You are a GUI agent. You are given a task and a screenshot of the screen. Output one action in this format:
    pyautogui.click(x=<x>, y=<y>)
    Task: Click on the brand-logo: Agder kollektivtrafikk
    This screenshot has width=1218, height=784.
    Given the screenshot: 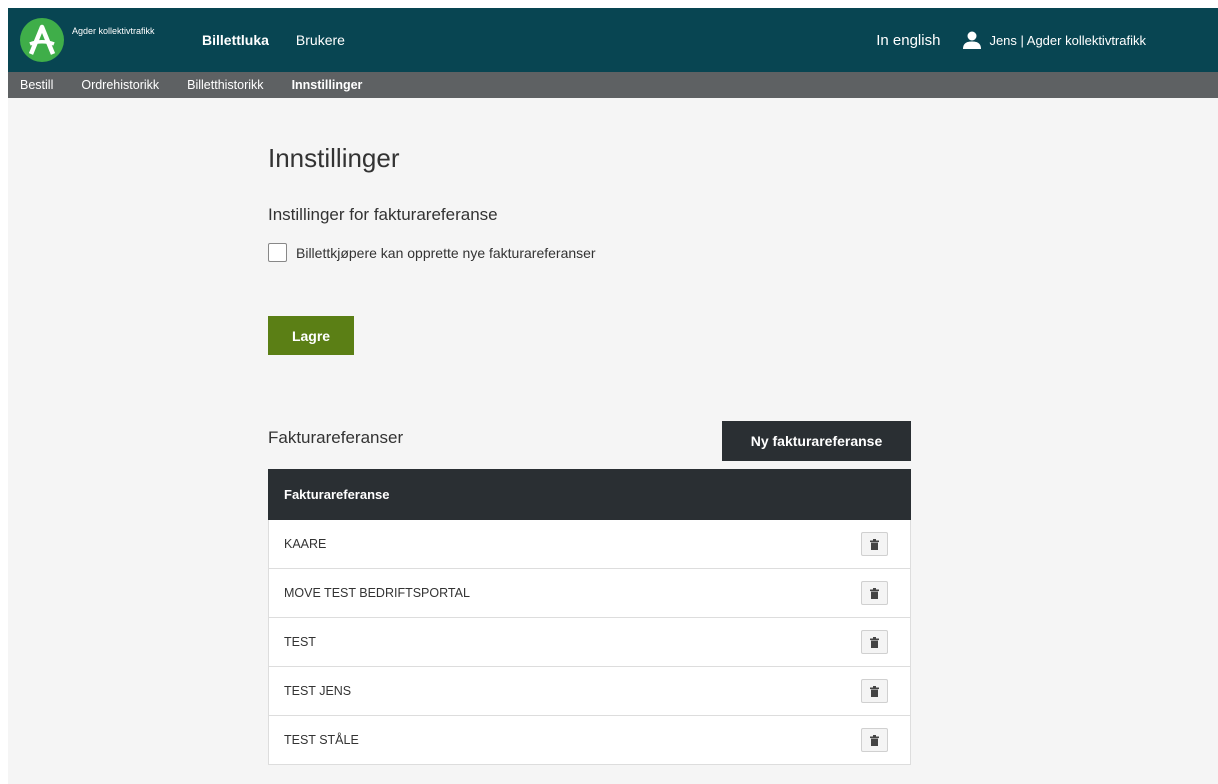 What is the action you would take?
    pyautogui.click(x=87, y=40)
    